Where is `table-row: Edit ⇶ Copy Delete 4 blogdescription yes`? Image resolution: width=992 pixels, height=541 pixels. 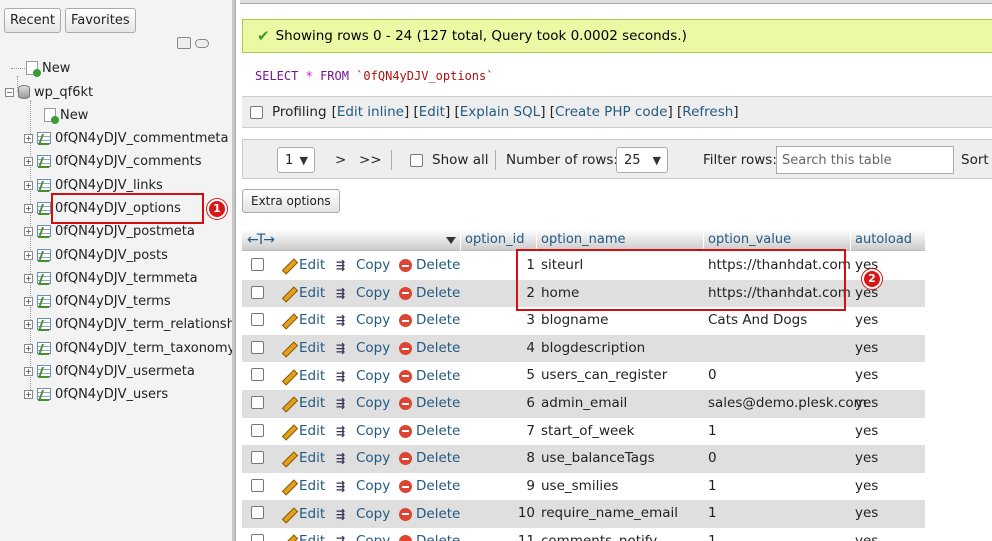
table-row: Edit ⇶ Copy Delete 4 blogdescription yes is located at coordinates (583, 348).